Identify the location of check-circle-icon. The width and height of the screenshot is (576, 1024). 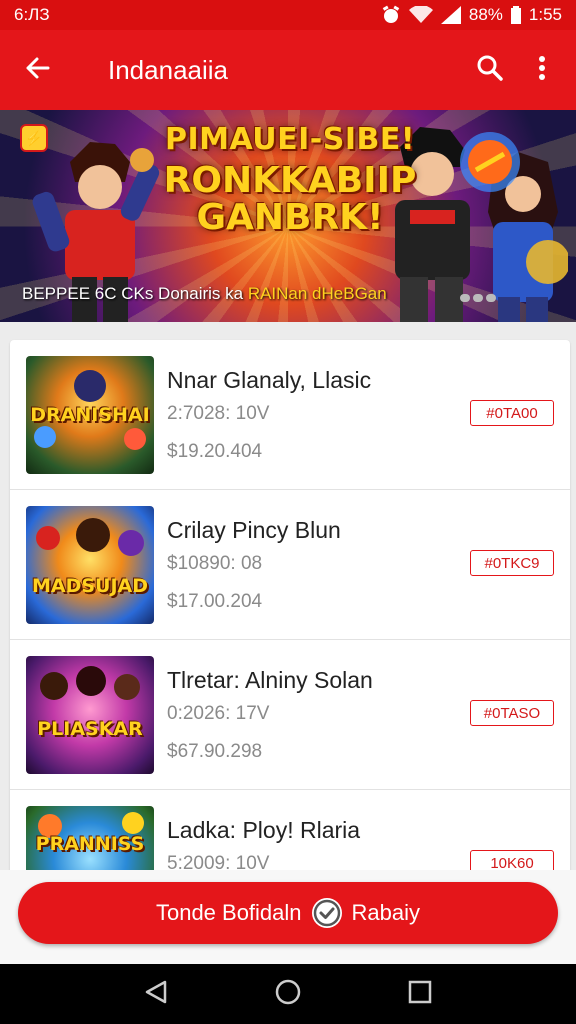
(326, 913).